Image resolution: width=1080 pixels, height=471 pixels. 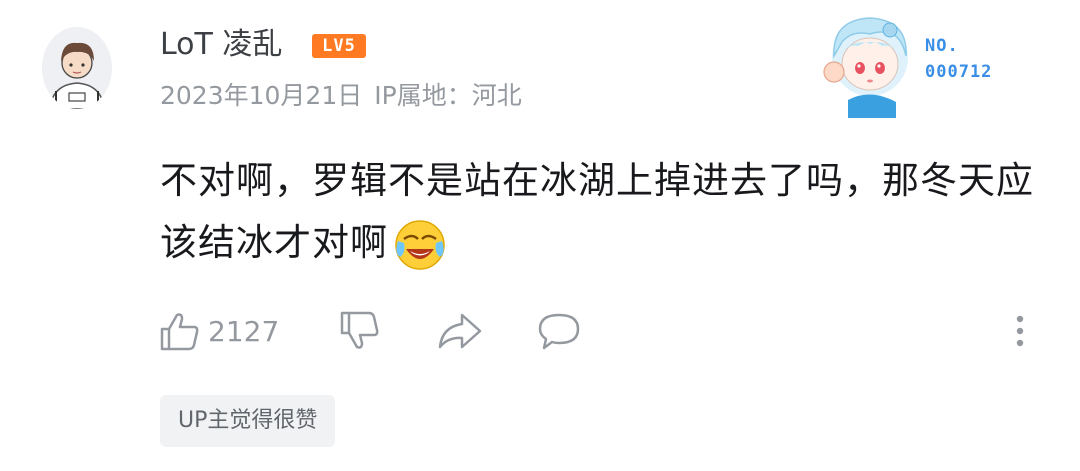 I want to click on thumbs-down-icon, so click(x=359, y=330).